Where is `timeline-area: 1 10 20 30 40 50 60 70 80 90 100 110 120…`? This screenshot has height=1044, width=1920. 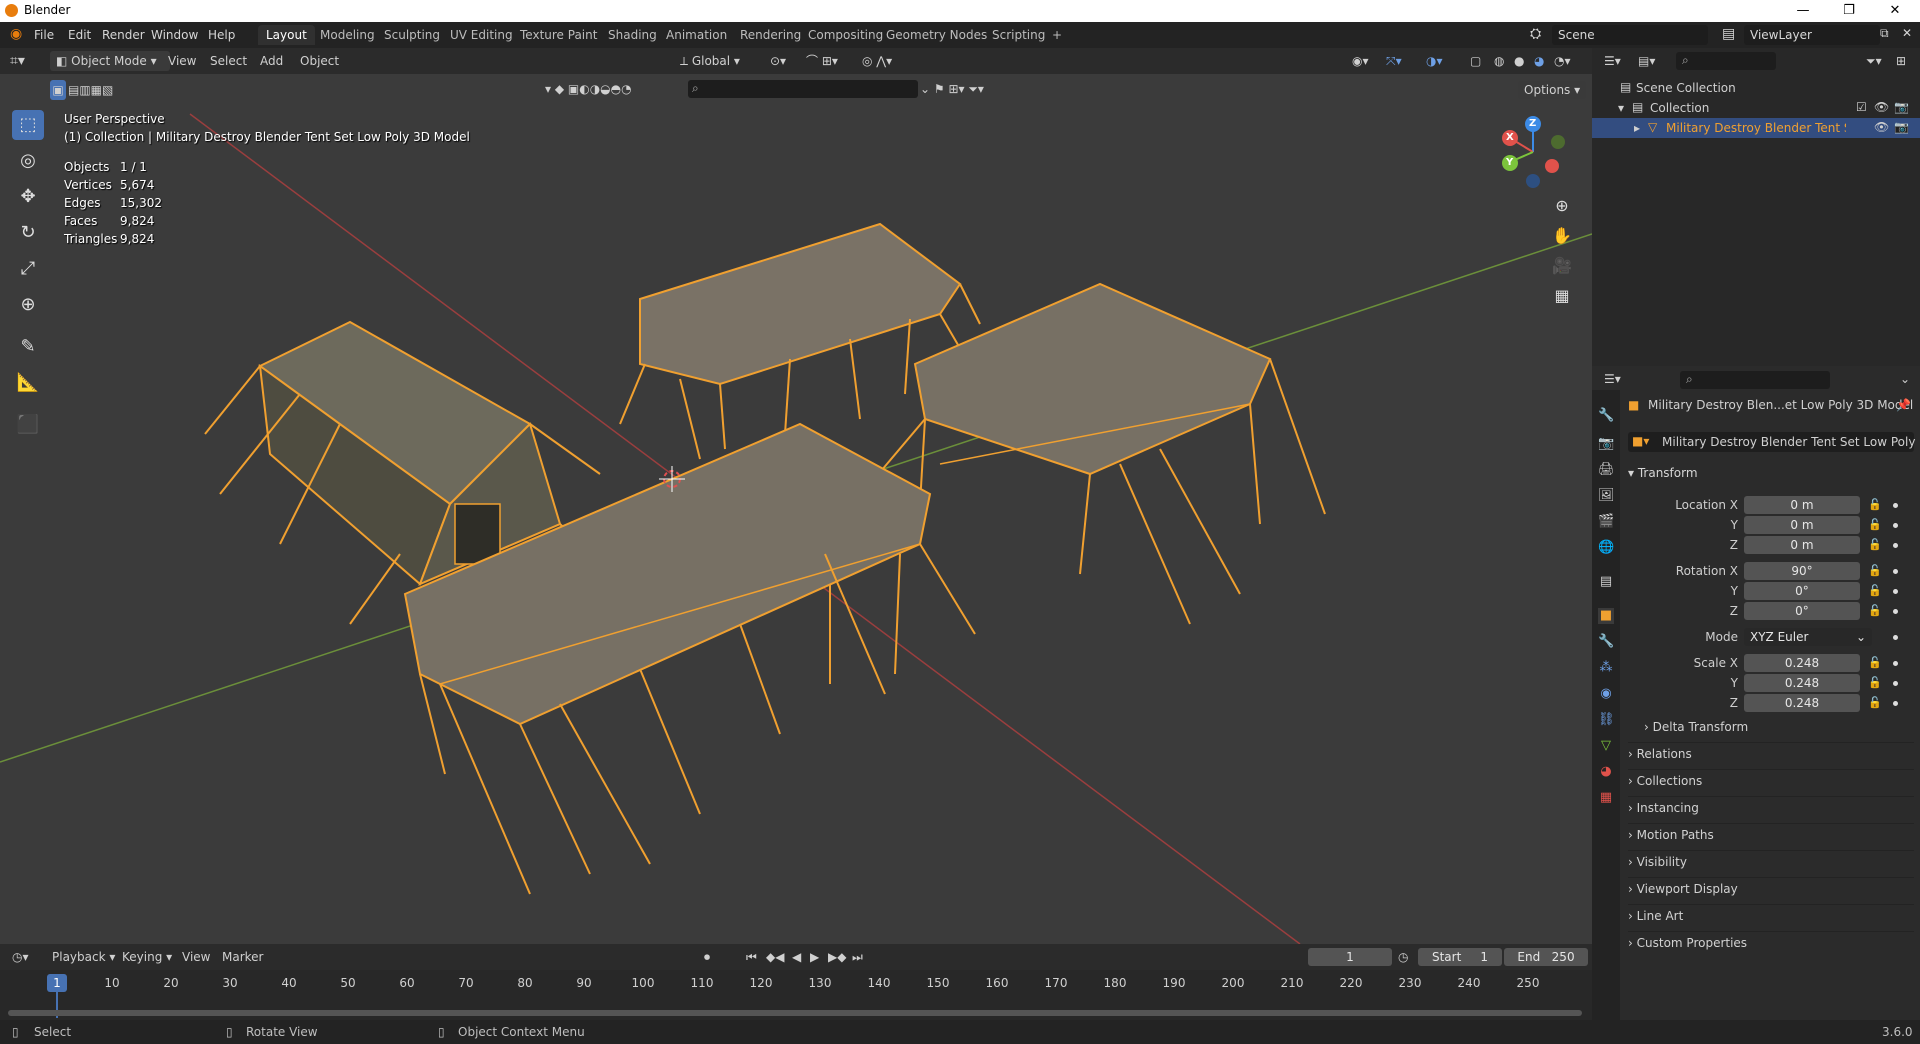 timeline-area: 1 10 20 30 40 50 60 70 80 90 100 110 120… is located at coordinates (796, 995).